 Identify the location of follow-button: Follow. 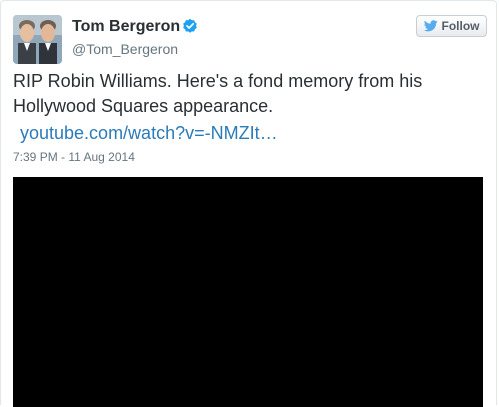
(451, 26).